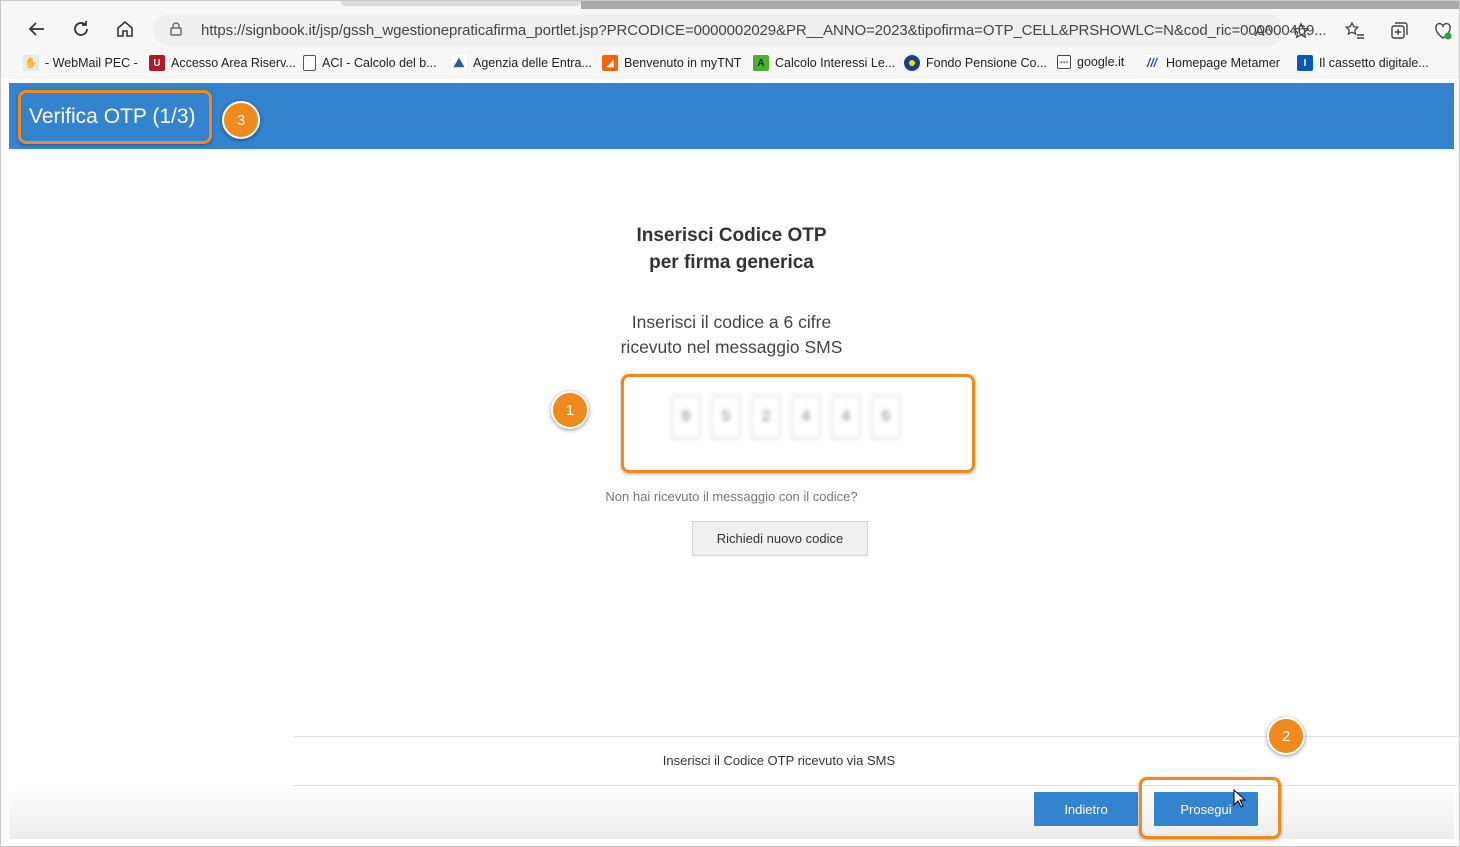 This screenshot has width=1460, height=847. Describe the element at coordinates (1305, 63) in the screenshot. I see `cassetto-icon: I` at that location.